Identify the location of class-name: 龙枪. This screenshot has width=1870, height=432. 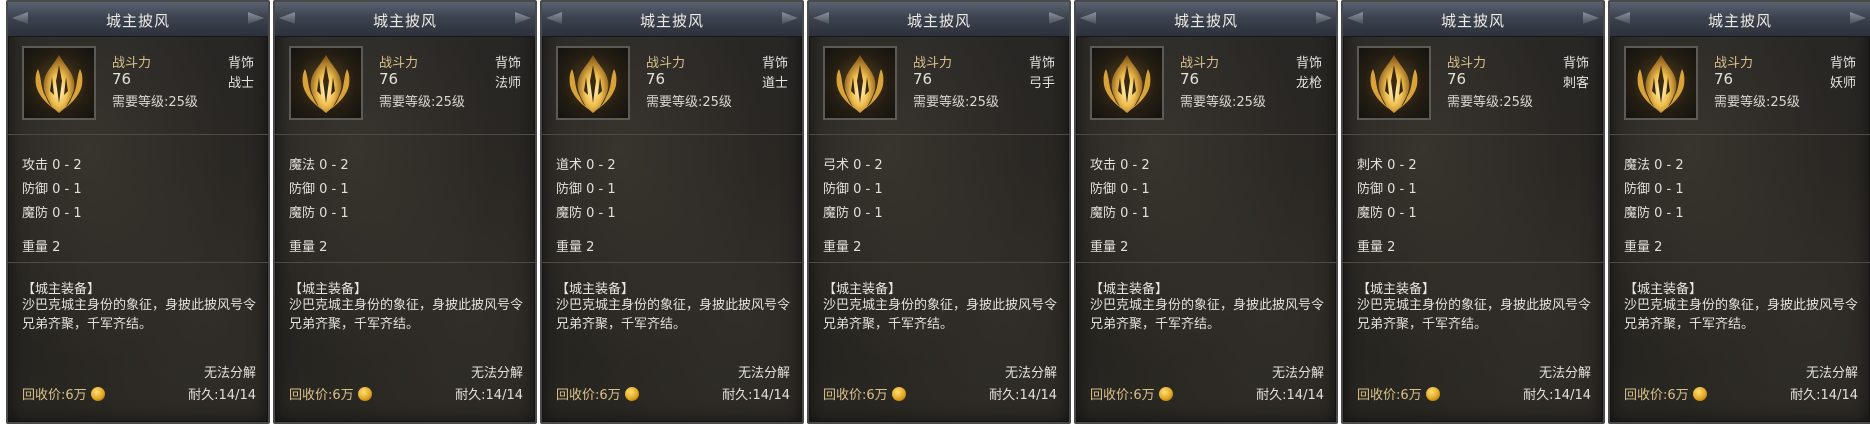
(1308, 83).